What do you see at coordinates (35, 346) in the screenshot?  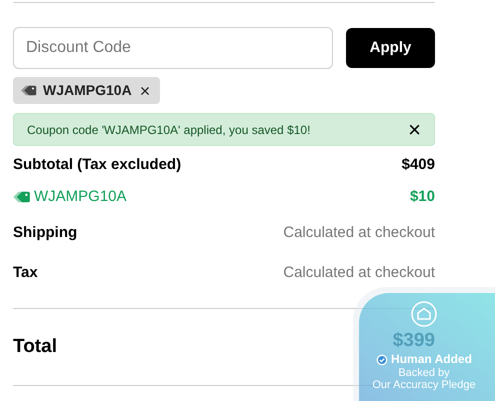 I see `total-label: Total` at bounding box center [35, 346].